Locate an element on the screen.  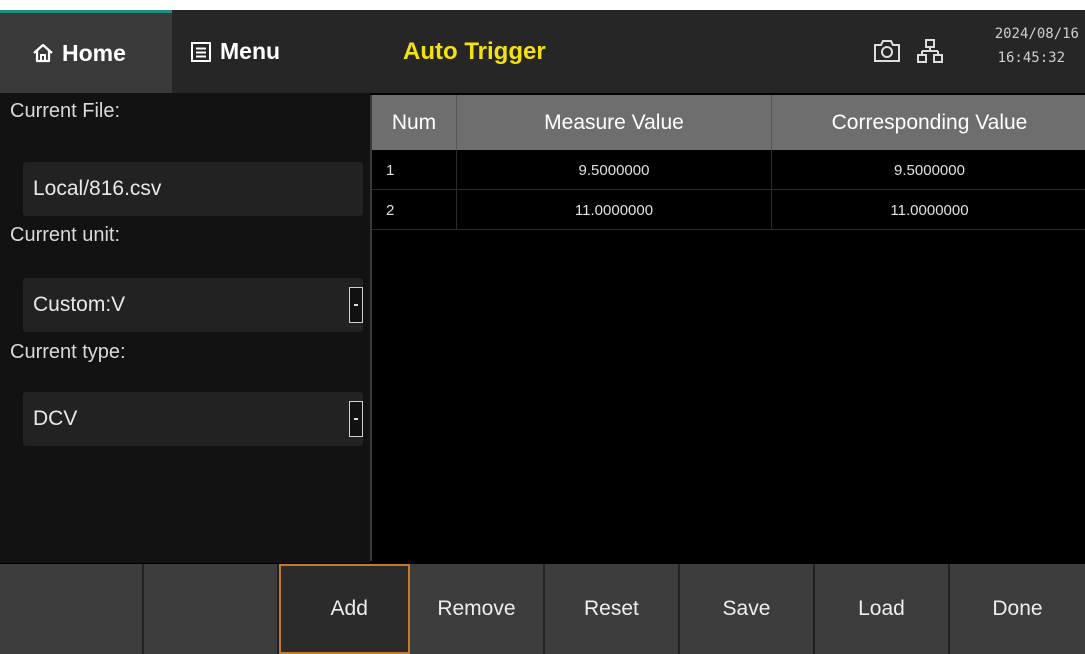
current-type-label: Current type: is located at coordinates (68, 352).